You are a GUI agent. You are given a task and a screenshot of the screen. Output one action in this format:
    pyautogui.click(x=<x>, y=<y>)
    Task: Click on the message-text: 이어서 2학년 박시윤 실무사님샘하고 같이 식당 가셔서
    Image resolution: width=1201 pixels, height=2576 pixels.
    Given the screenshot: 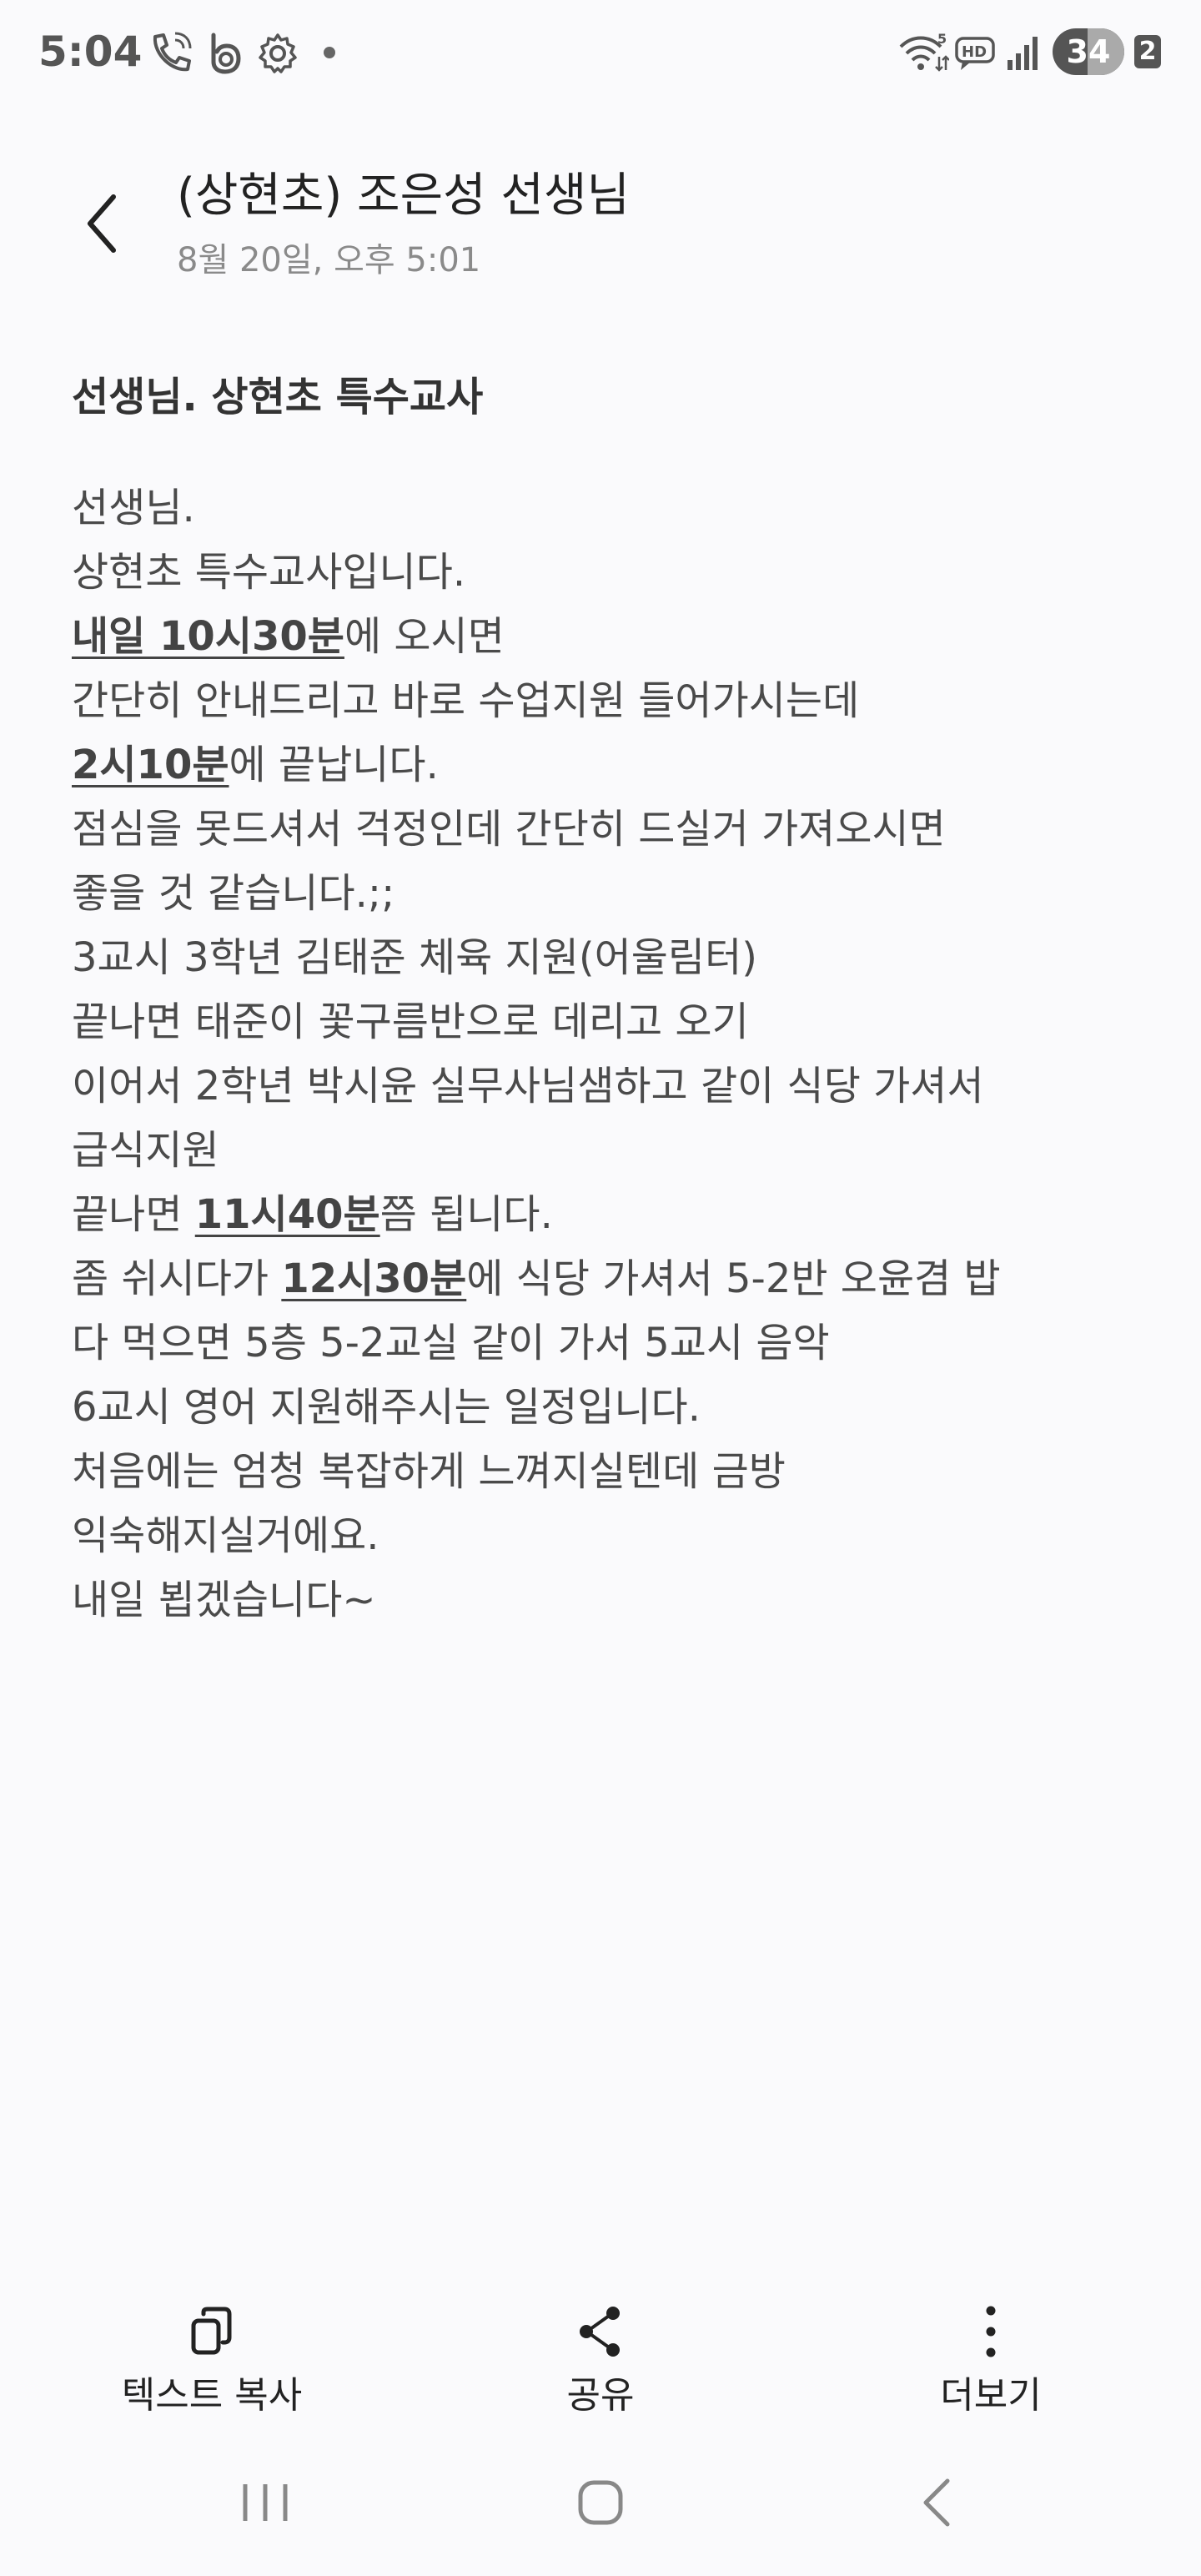 What is the action you would take?
    pyautogui.click(x=528, y=1086)
    